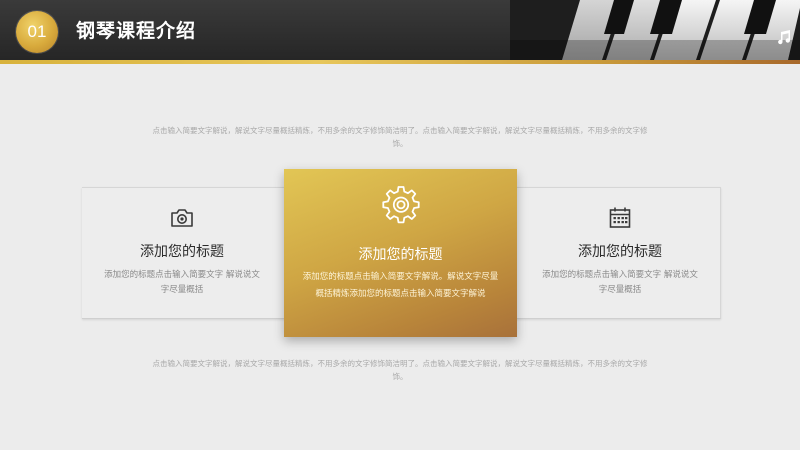  Describe the element at coordinates (620, 217) in the screenshot. I see `calendar-icon` at that location.